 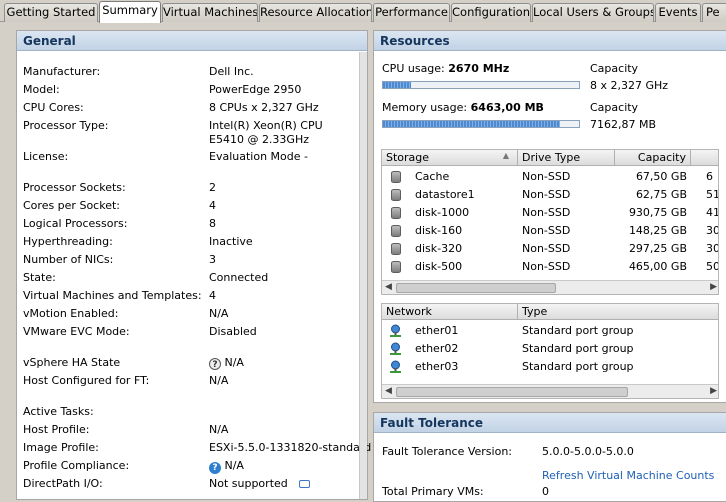 What do you see at coordinates (239, 277) in the screenshot?
I see `state-value: Connected` at bounding box center [239, 277].